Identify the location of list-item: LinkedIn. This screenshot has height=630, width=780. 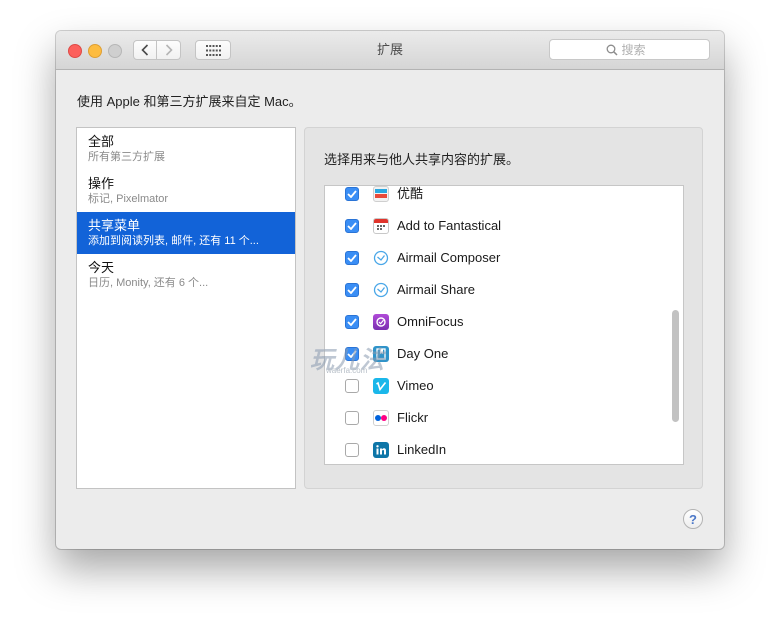
(497, 449).